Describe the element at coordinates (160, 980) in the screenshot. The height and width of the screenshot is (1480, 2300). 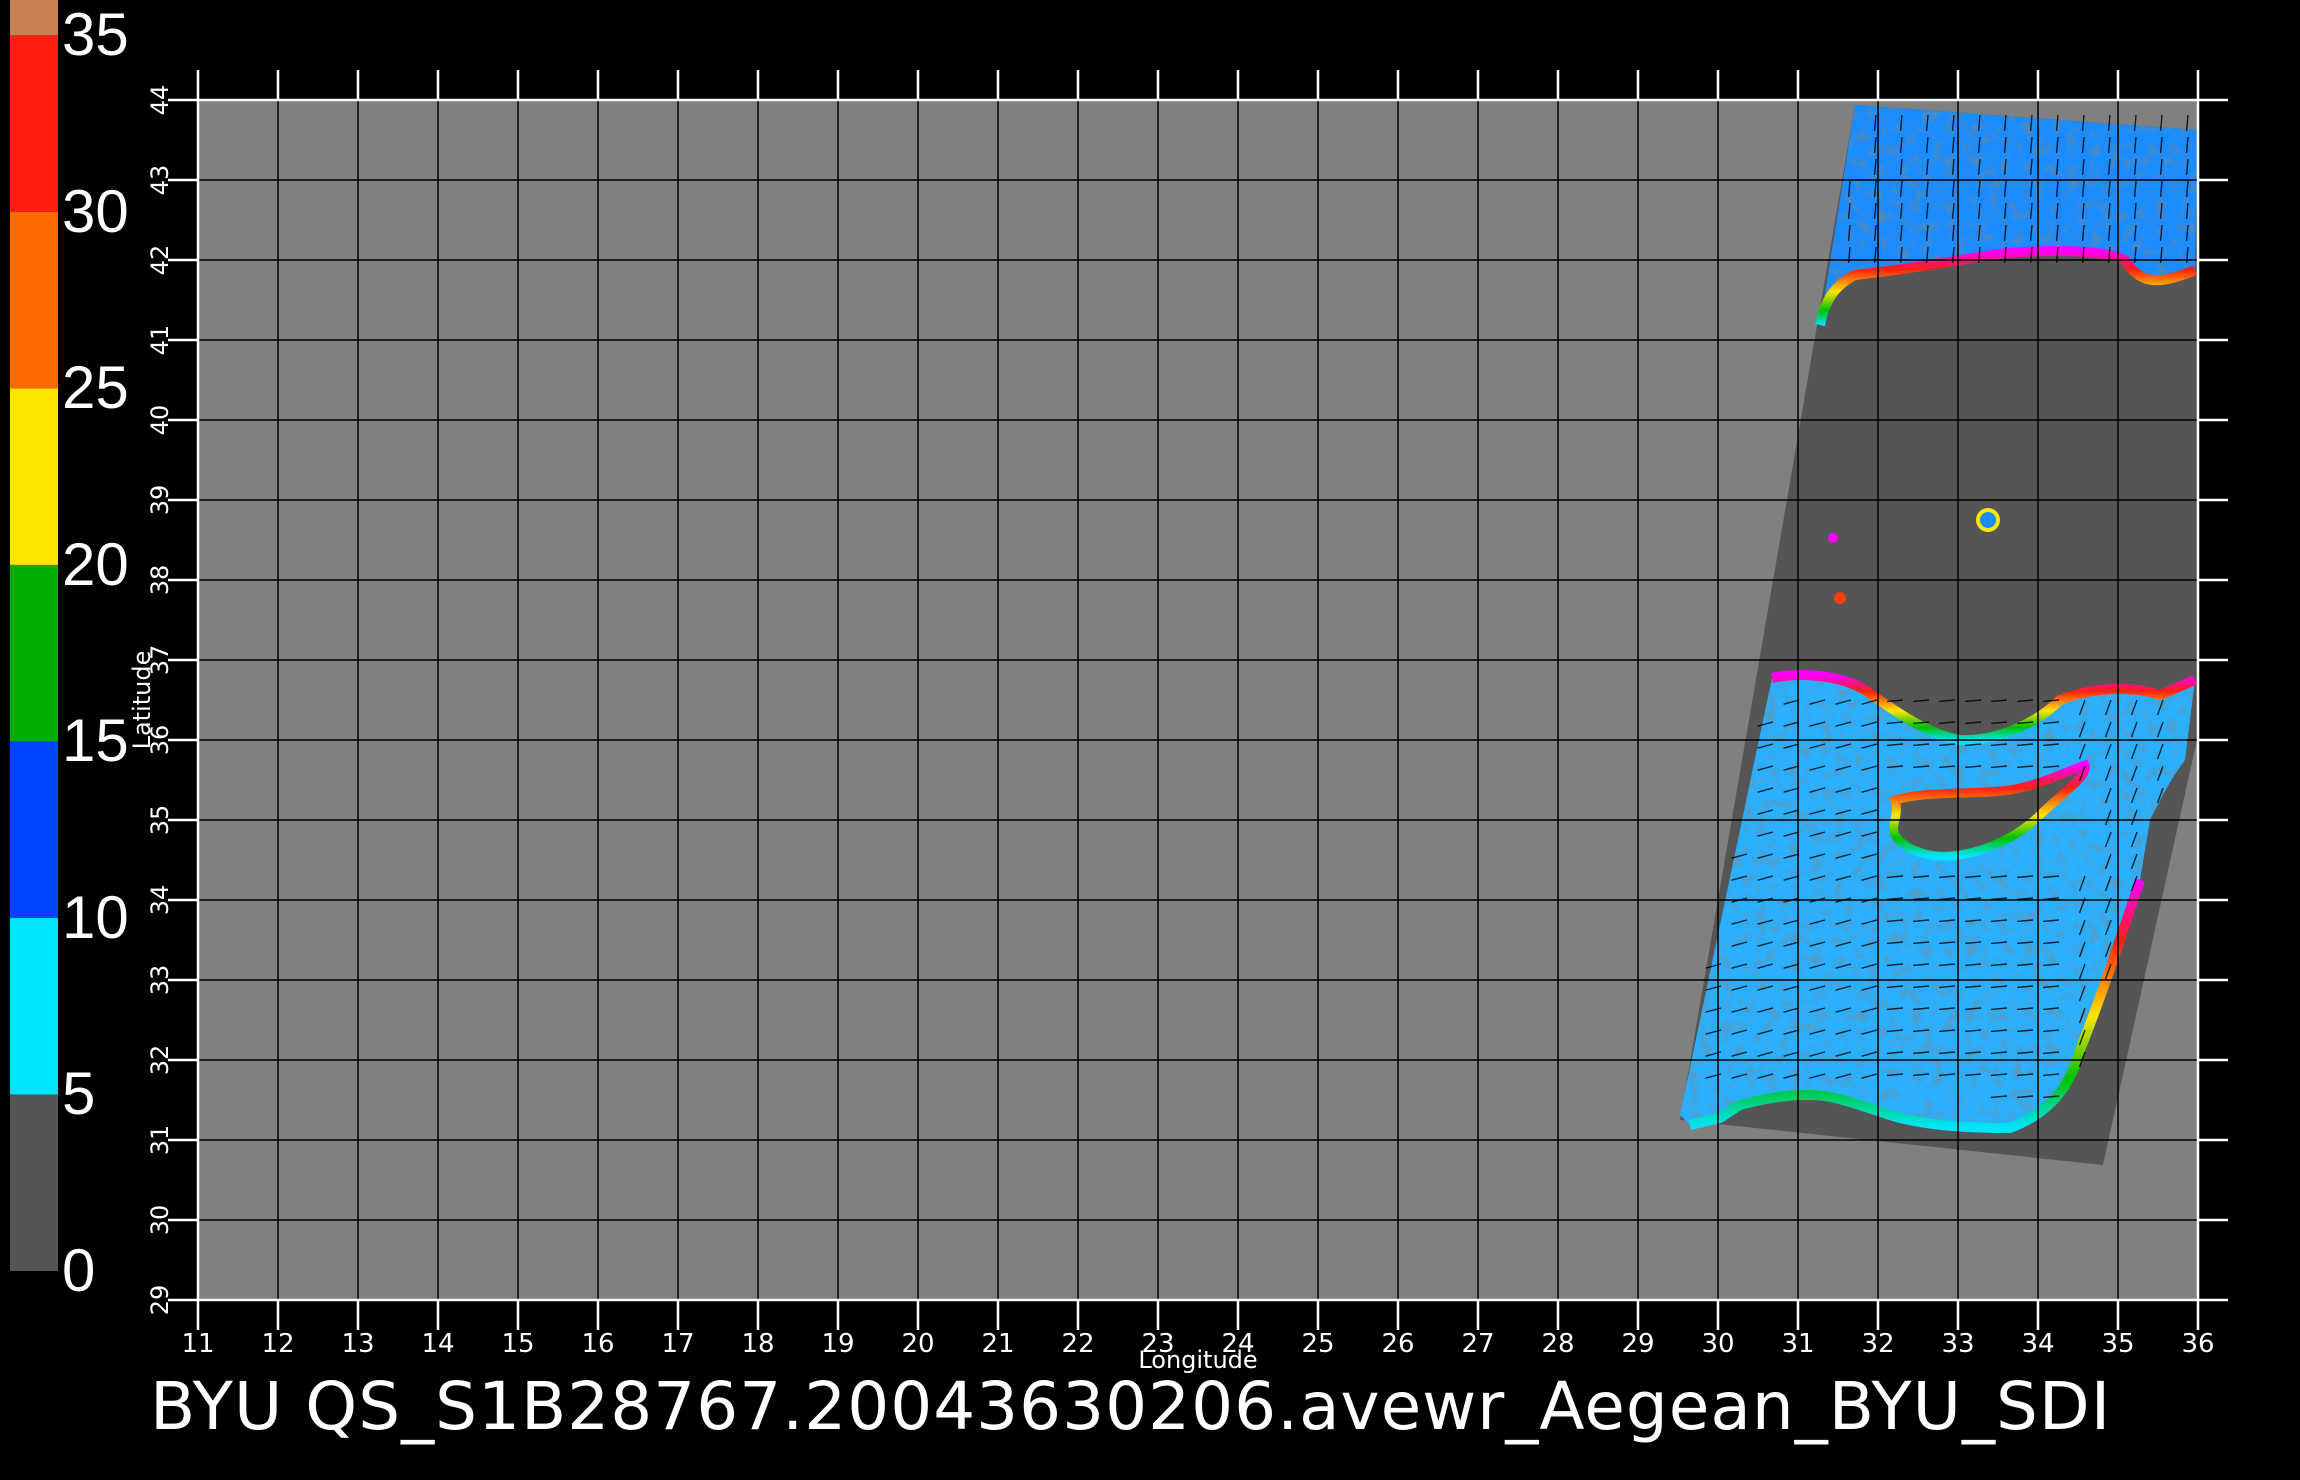
I see `lat-tick-label: 33` at that location.